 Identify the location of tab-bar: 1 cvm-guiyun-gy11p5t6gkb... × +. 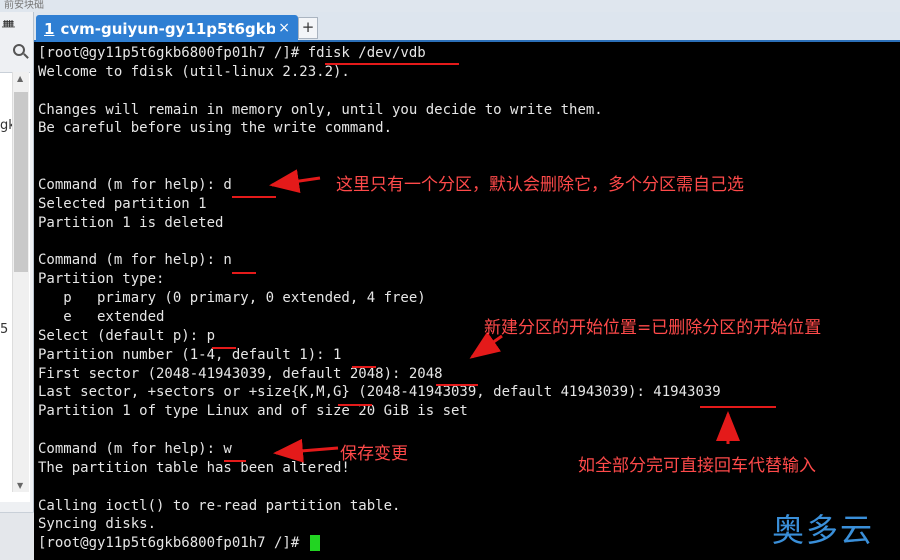
(467, 27).